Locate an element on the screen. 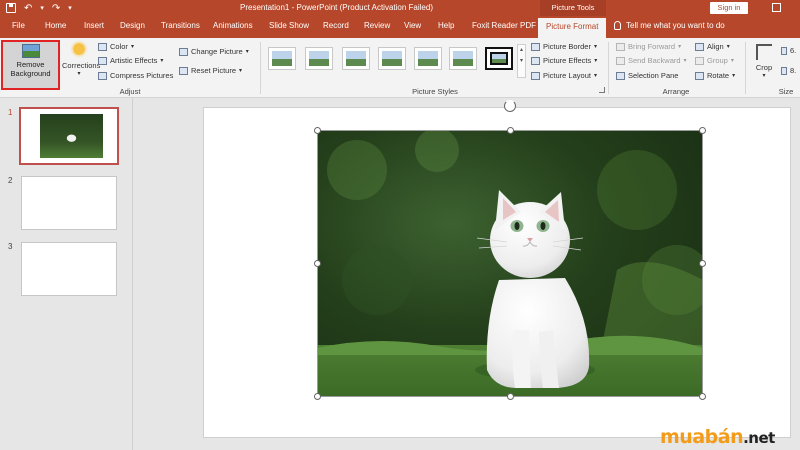 The image size is (800, 450). tab-insert: Insert is located at coordinates (94, 25).